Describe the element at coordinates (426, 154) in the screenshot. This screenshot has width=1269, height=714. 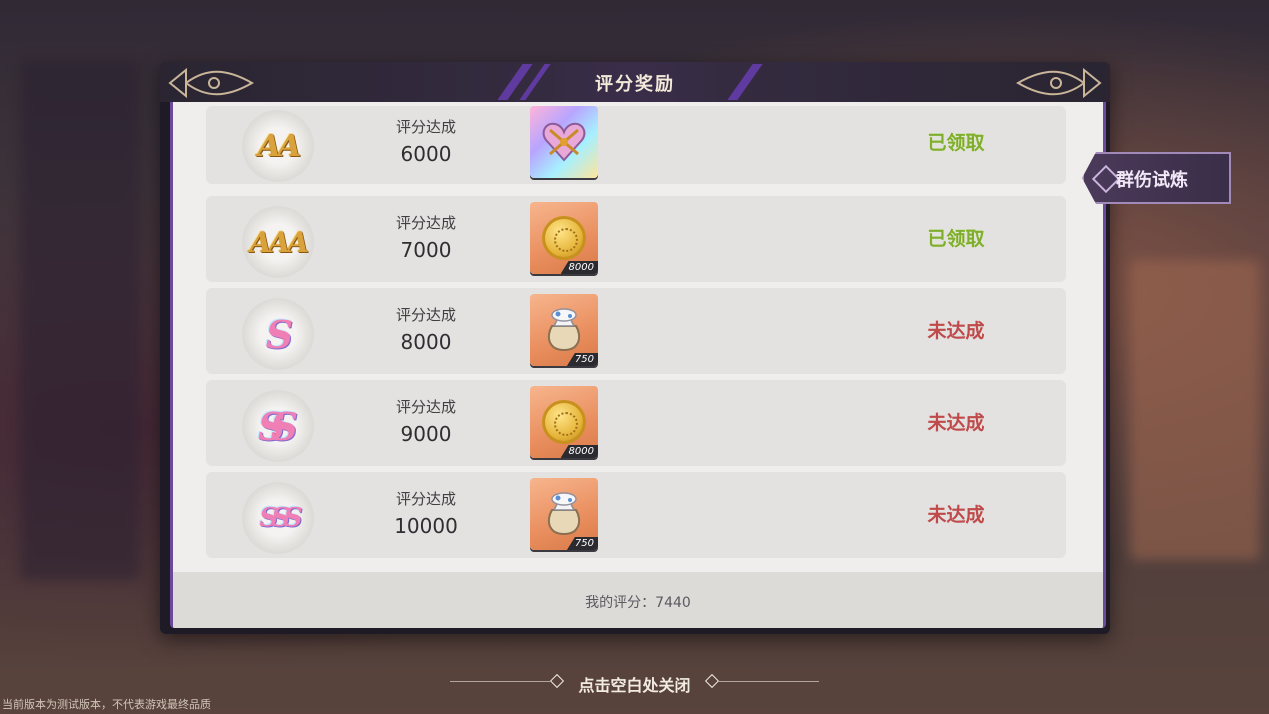
I see `requirement-value: 6000` at that location.